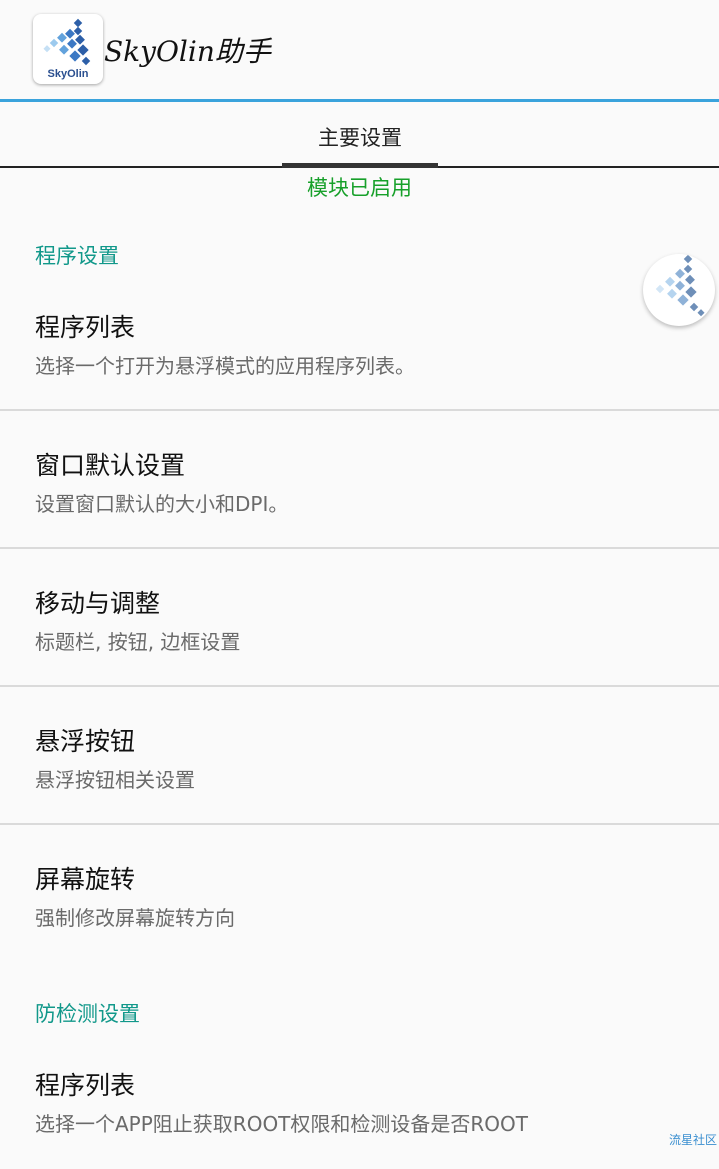 This screenshot has height=1169, width=719. I want to click on tab-main-settings: 主要设置, so click(360, 135).